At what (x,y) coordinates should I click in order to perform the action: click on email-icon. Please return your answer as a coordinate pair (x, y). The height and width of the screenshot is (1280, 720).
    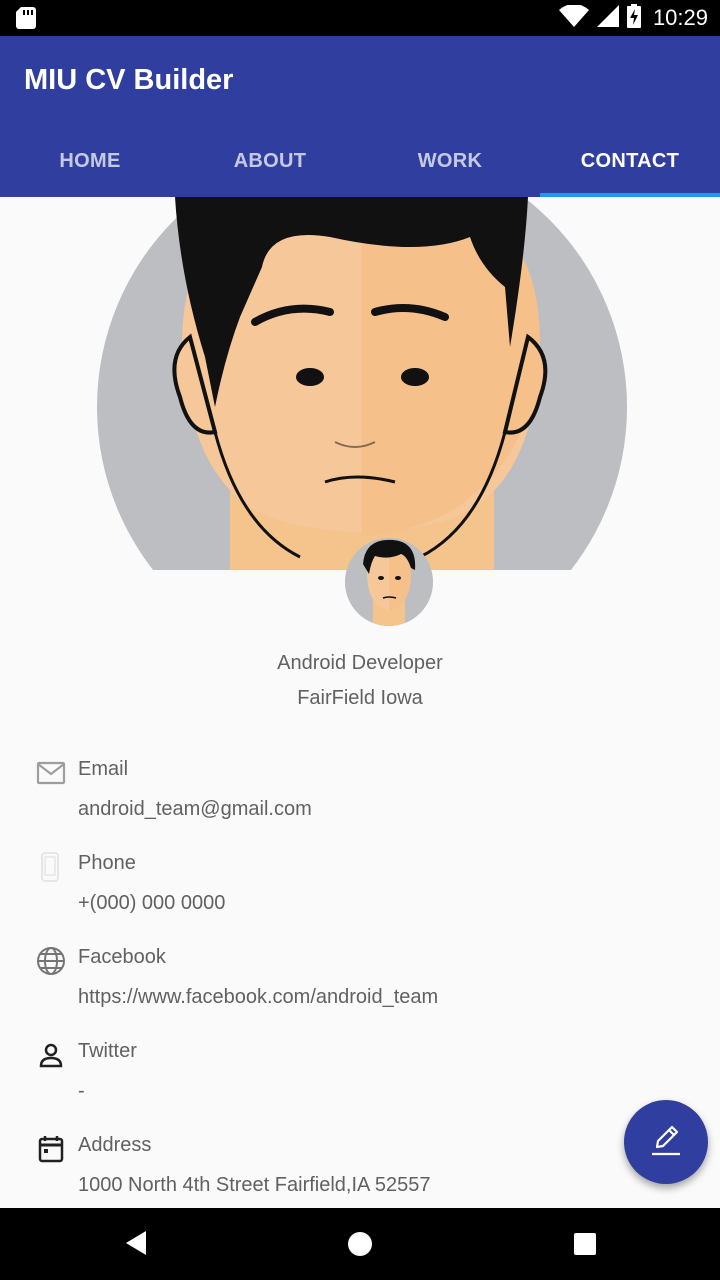
    Looking at the image, I should click on (51, 773).